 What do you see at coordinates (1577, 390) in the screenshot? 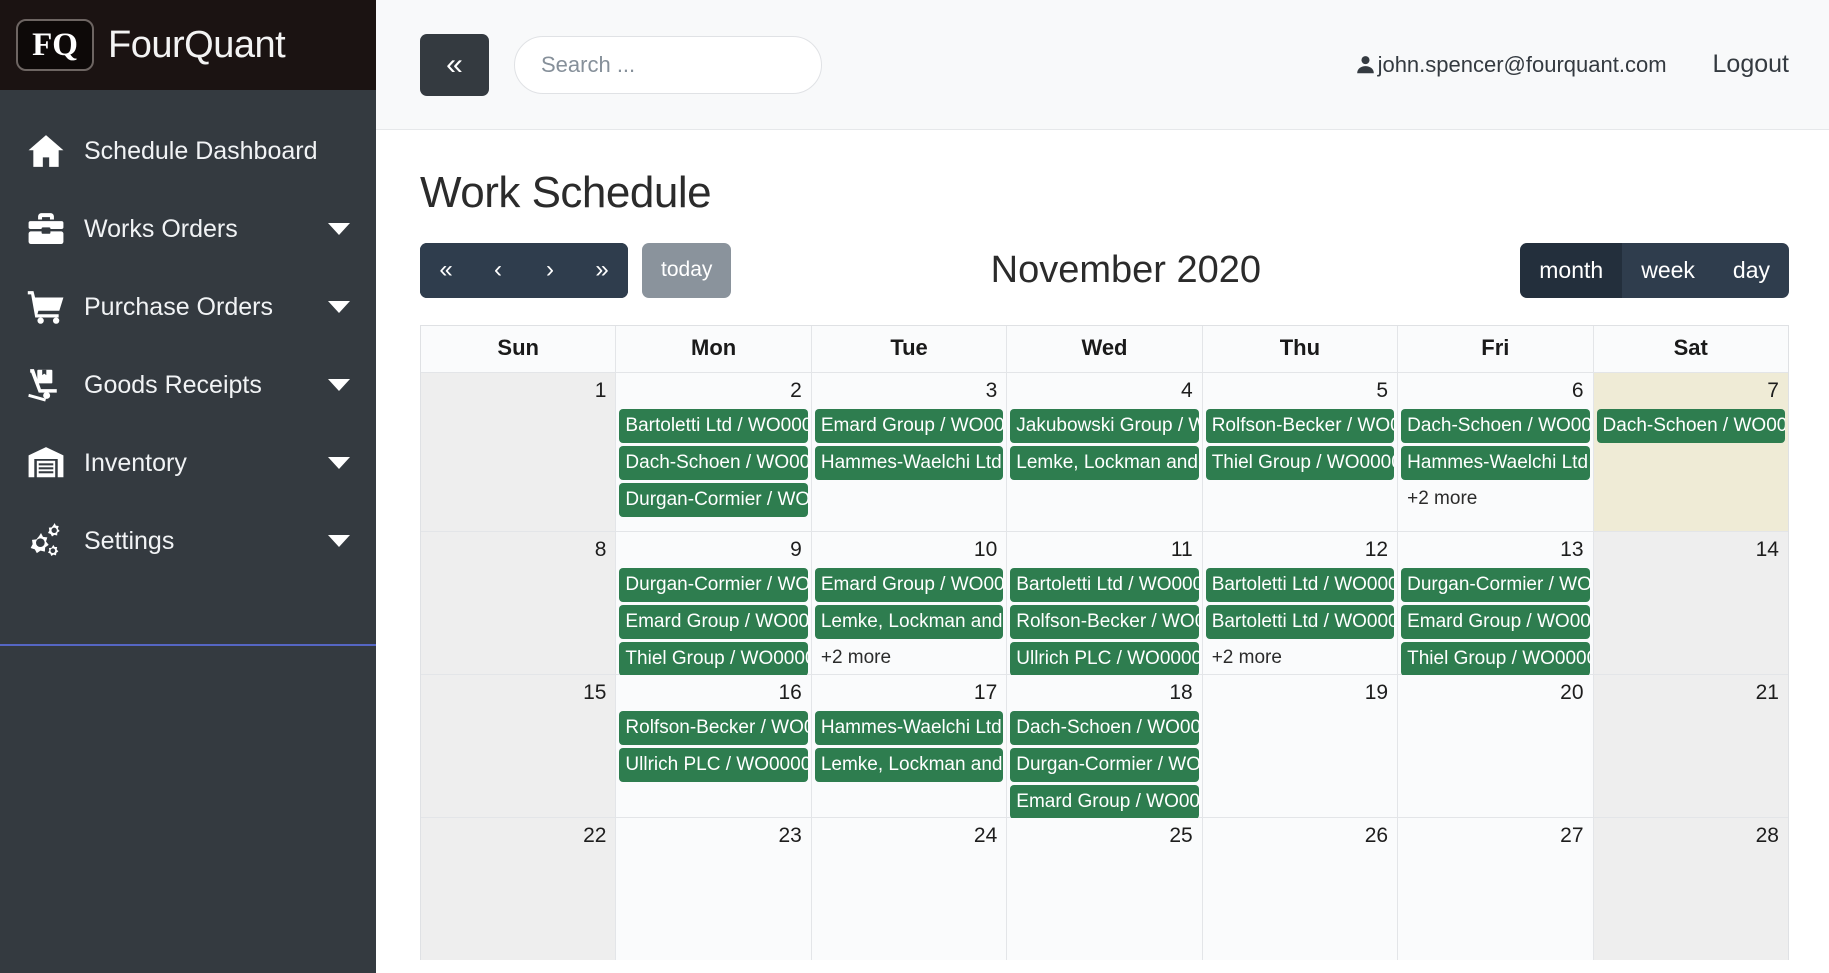
I see `day-number: 6` at bounding box center [1577, 390].